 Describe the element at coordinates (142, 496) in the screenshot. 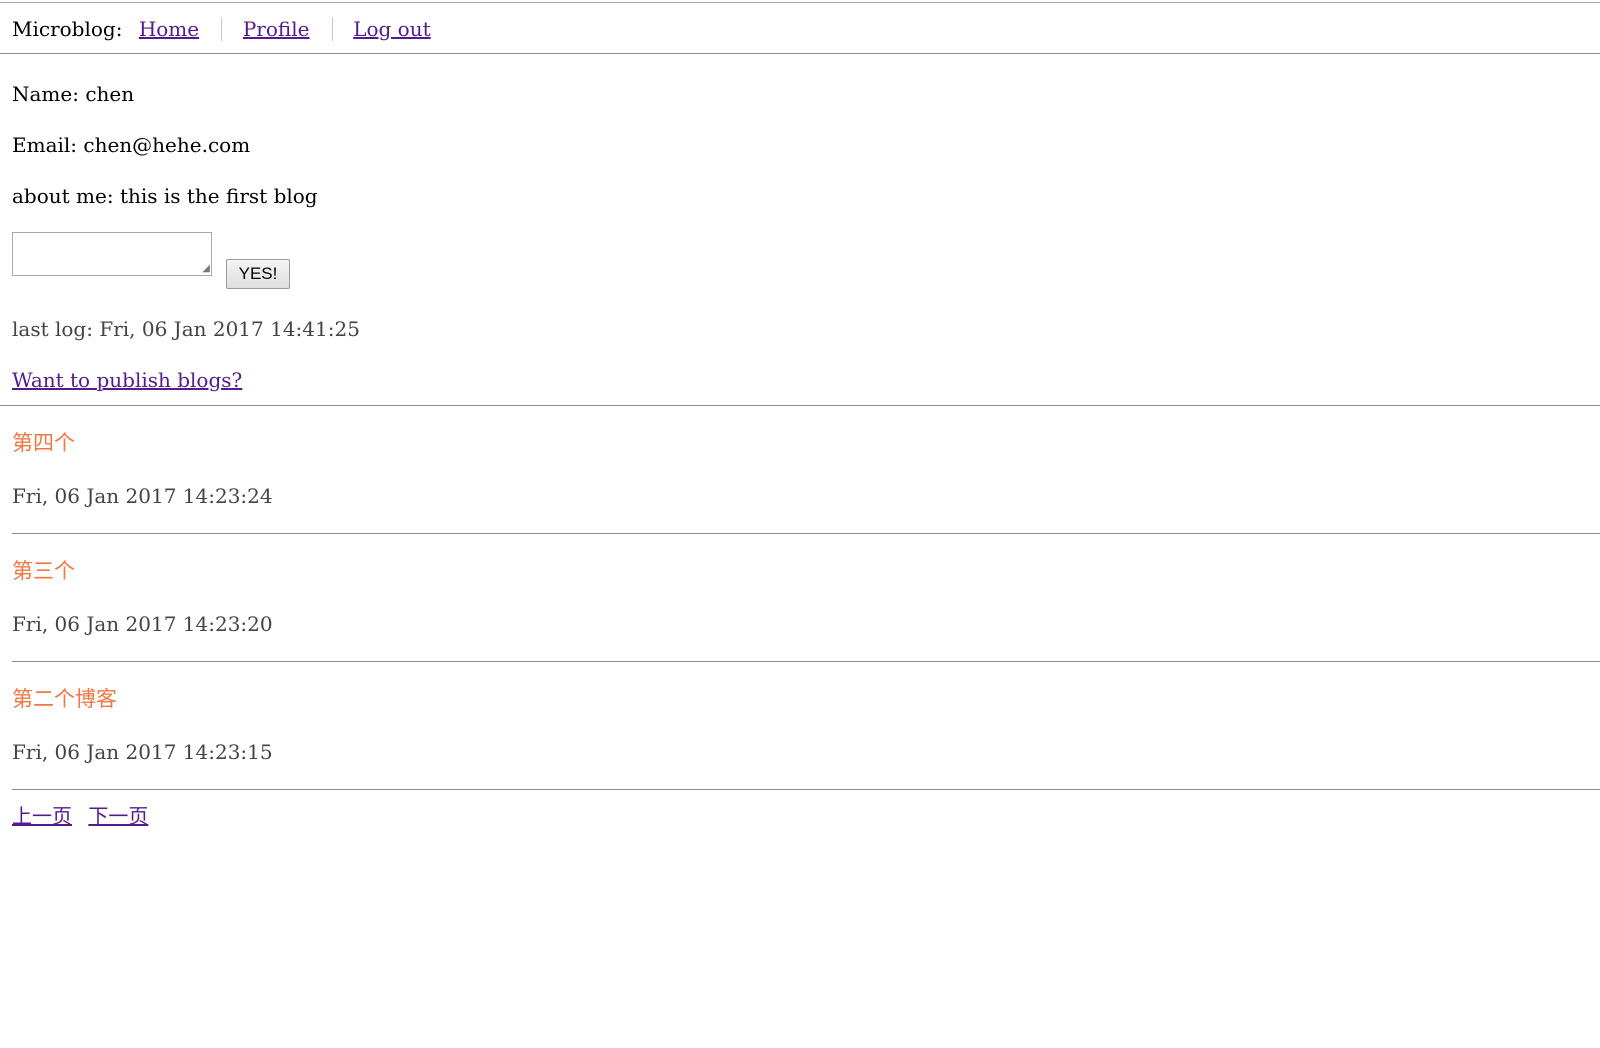

I see `post-time: Fri, 06 Jan 2017 14:23:24` at that location.